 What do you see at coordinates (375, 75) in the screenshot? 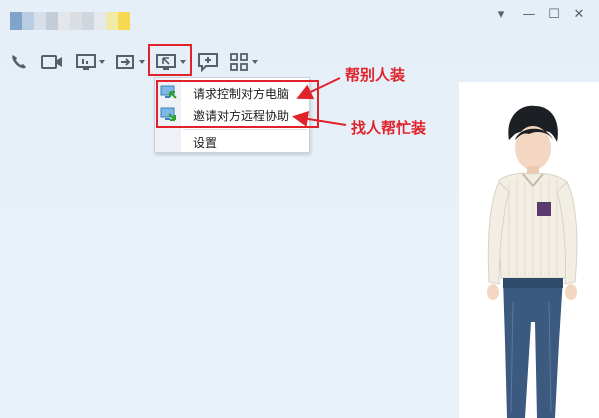
I see `annotation-help-install: 帮别人装` at bounding box center [375, 75].